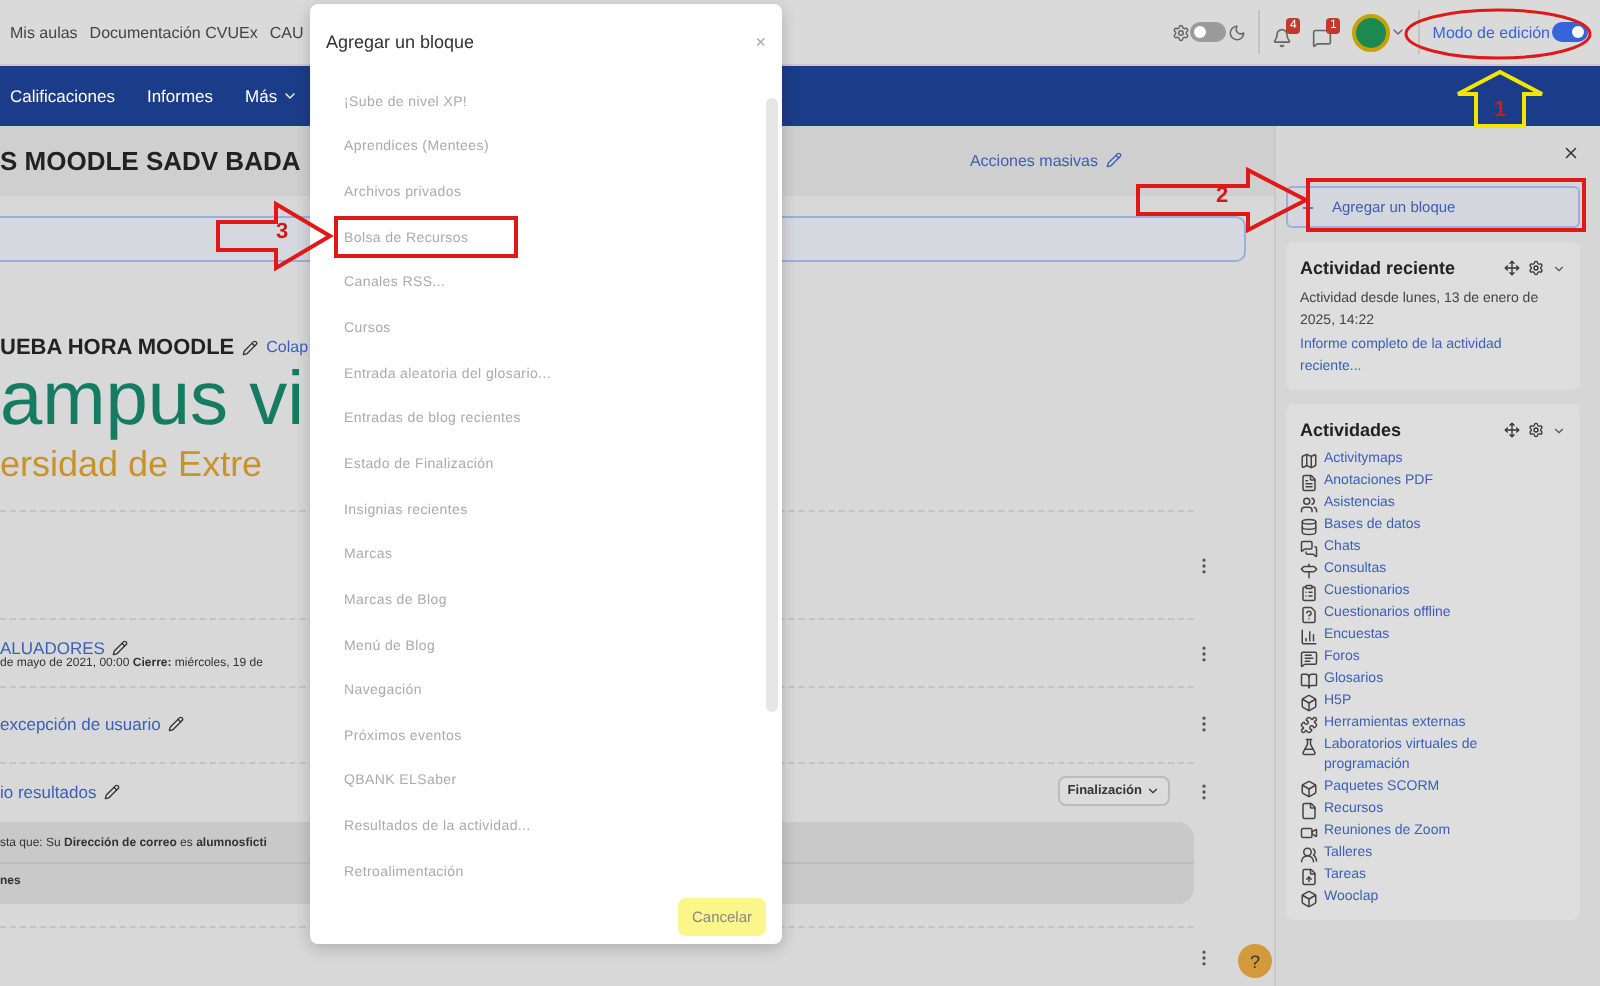 Image resolution: width=1600 pixels, height=986 pixels. What do you see at coordinates (1309, 789) in the screenshot?
I see `package-icon` at bounding box center [1309, 789].